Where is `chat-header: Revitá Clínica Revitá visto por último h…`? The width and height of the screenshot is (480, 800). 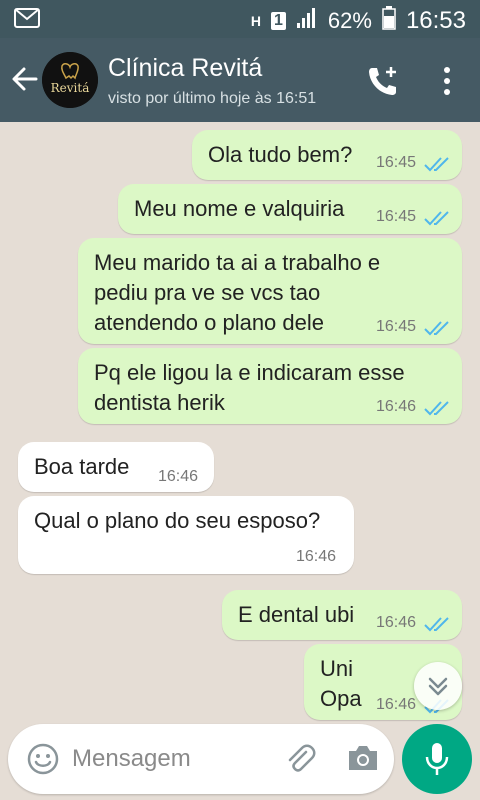
chat-header: Revitá Clínica Revitá visto por último h… is located at coordinates (240, 80).